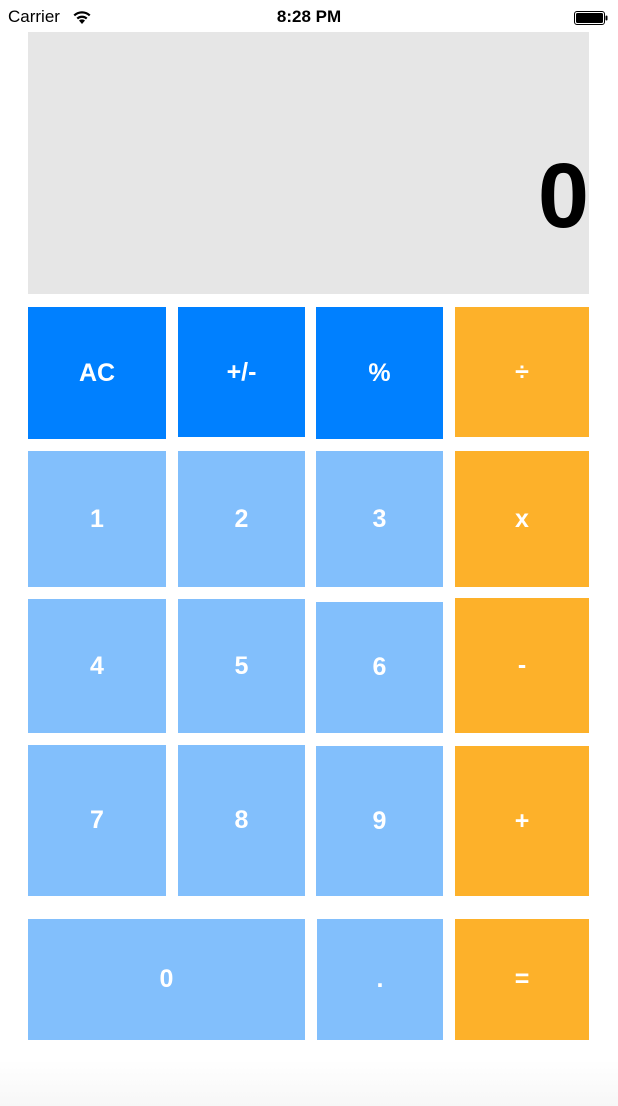  Describe the element at coordinates (522, 372) in the screenshot. I see `divide-button: ÷` at that location.